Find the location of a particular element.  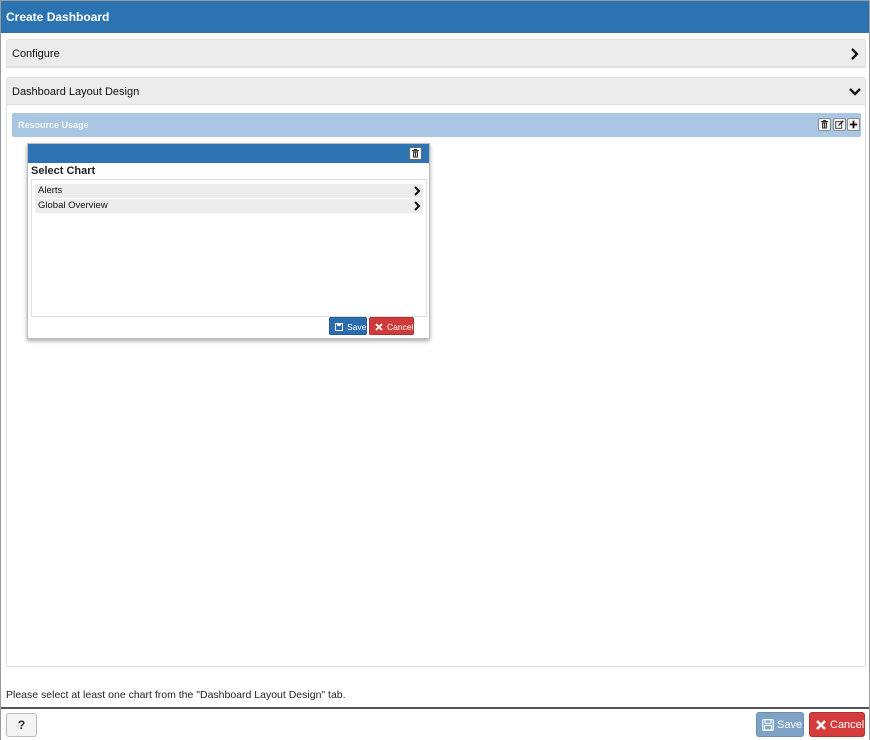

resource-usage-header: Resource Usage is located at coordinates (436, 125).